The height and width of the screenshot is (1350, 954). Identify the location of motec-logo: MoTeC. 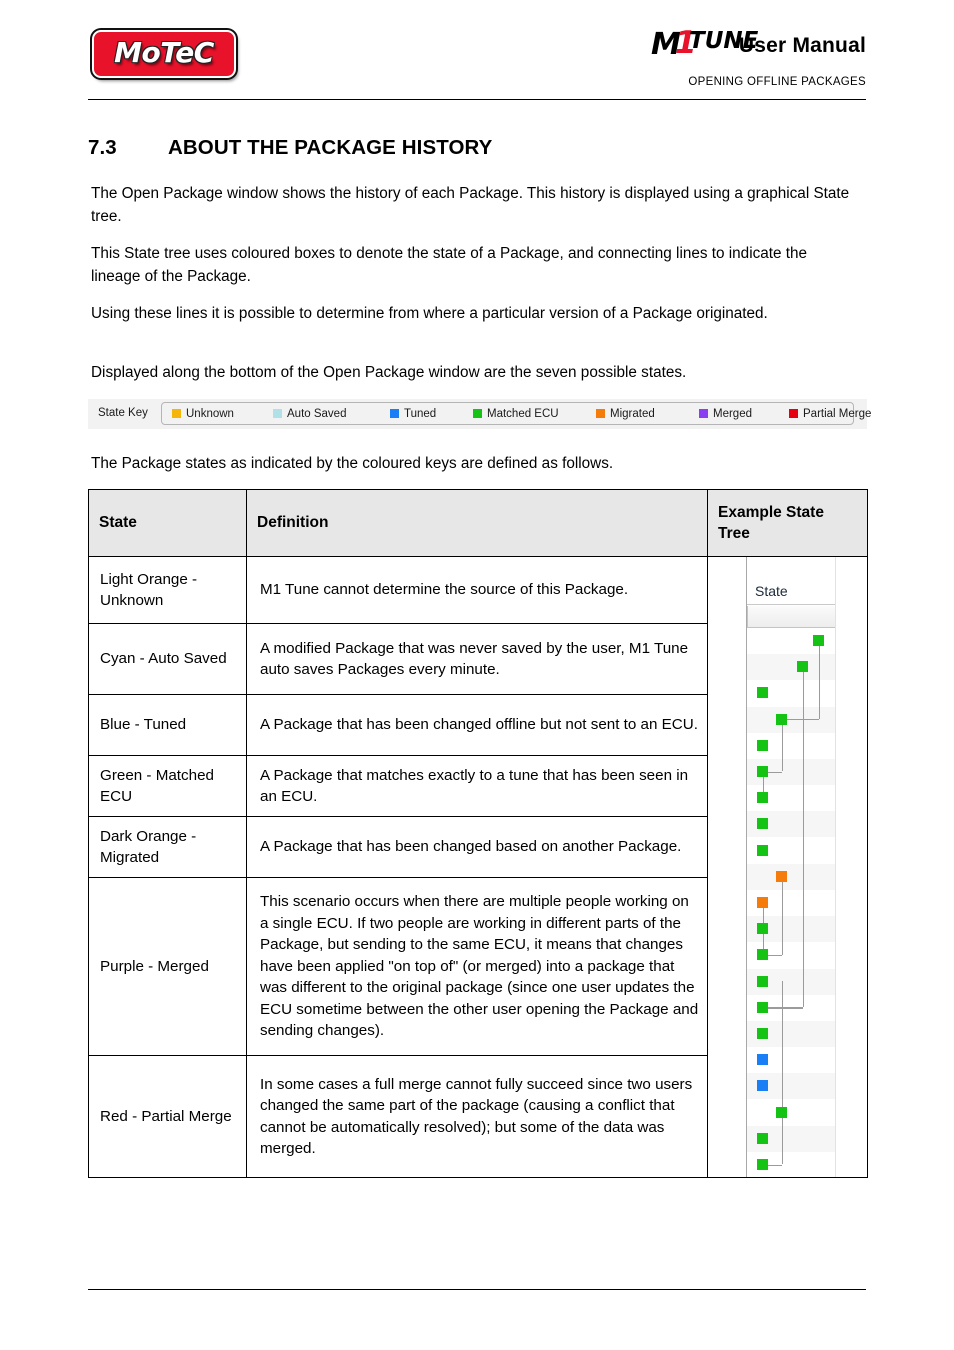
(164, 54).